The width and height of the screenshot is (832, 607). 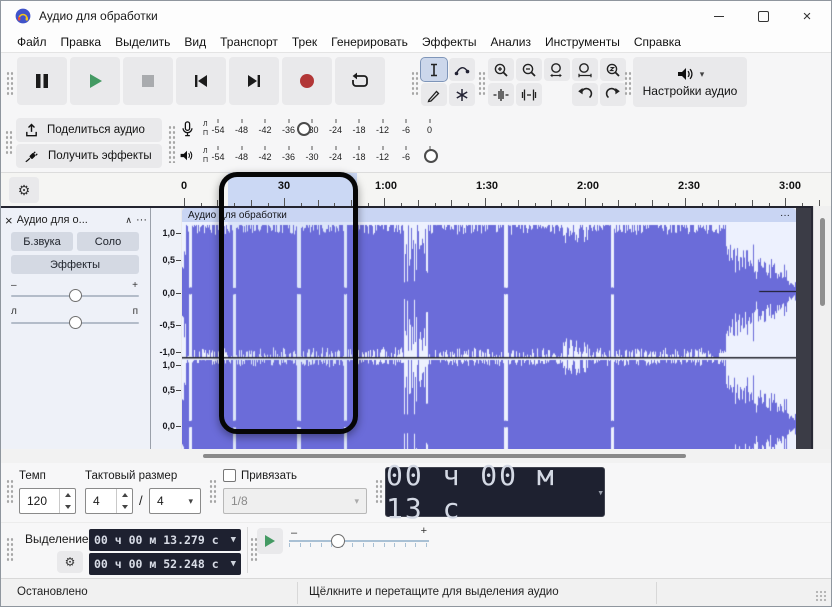 I want to click on clip-menu-icon: ···, so click(x=785, y=215).